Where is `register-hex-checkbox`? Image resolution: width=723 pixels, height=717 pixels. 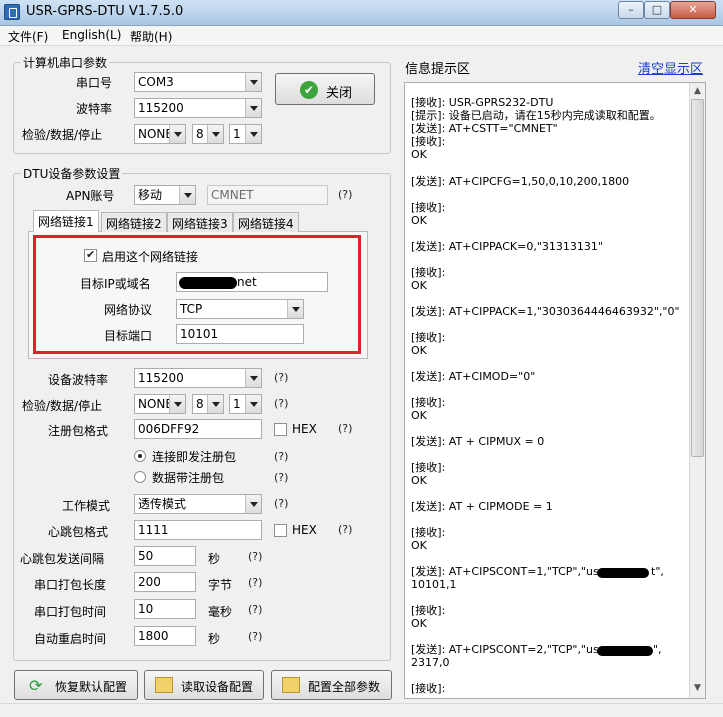
register-hex-checkbox is located at coordinates (280, 429).